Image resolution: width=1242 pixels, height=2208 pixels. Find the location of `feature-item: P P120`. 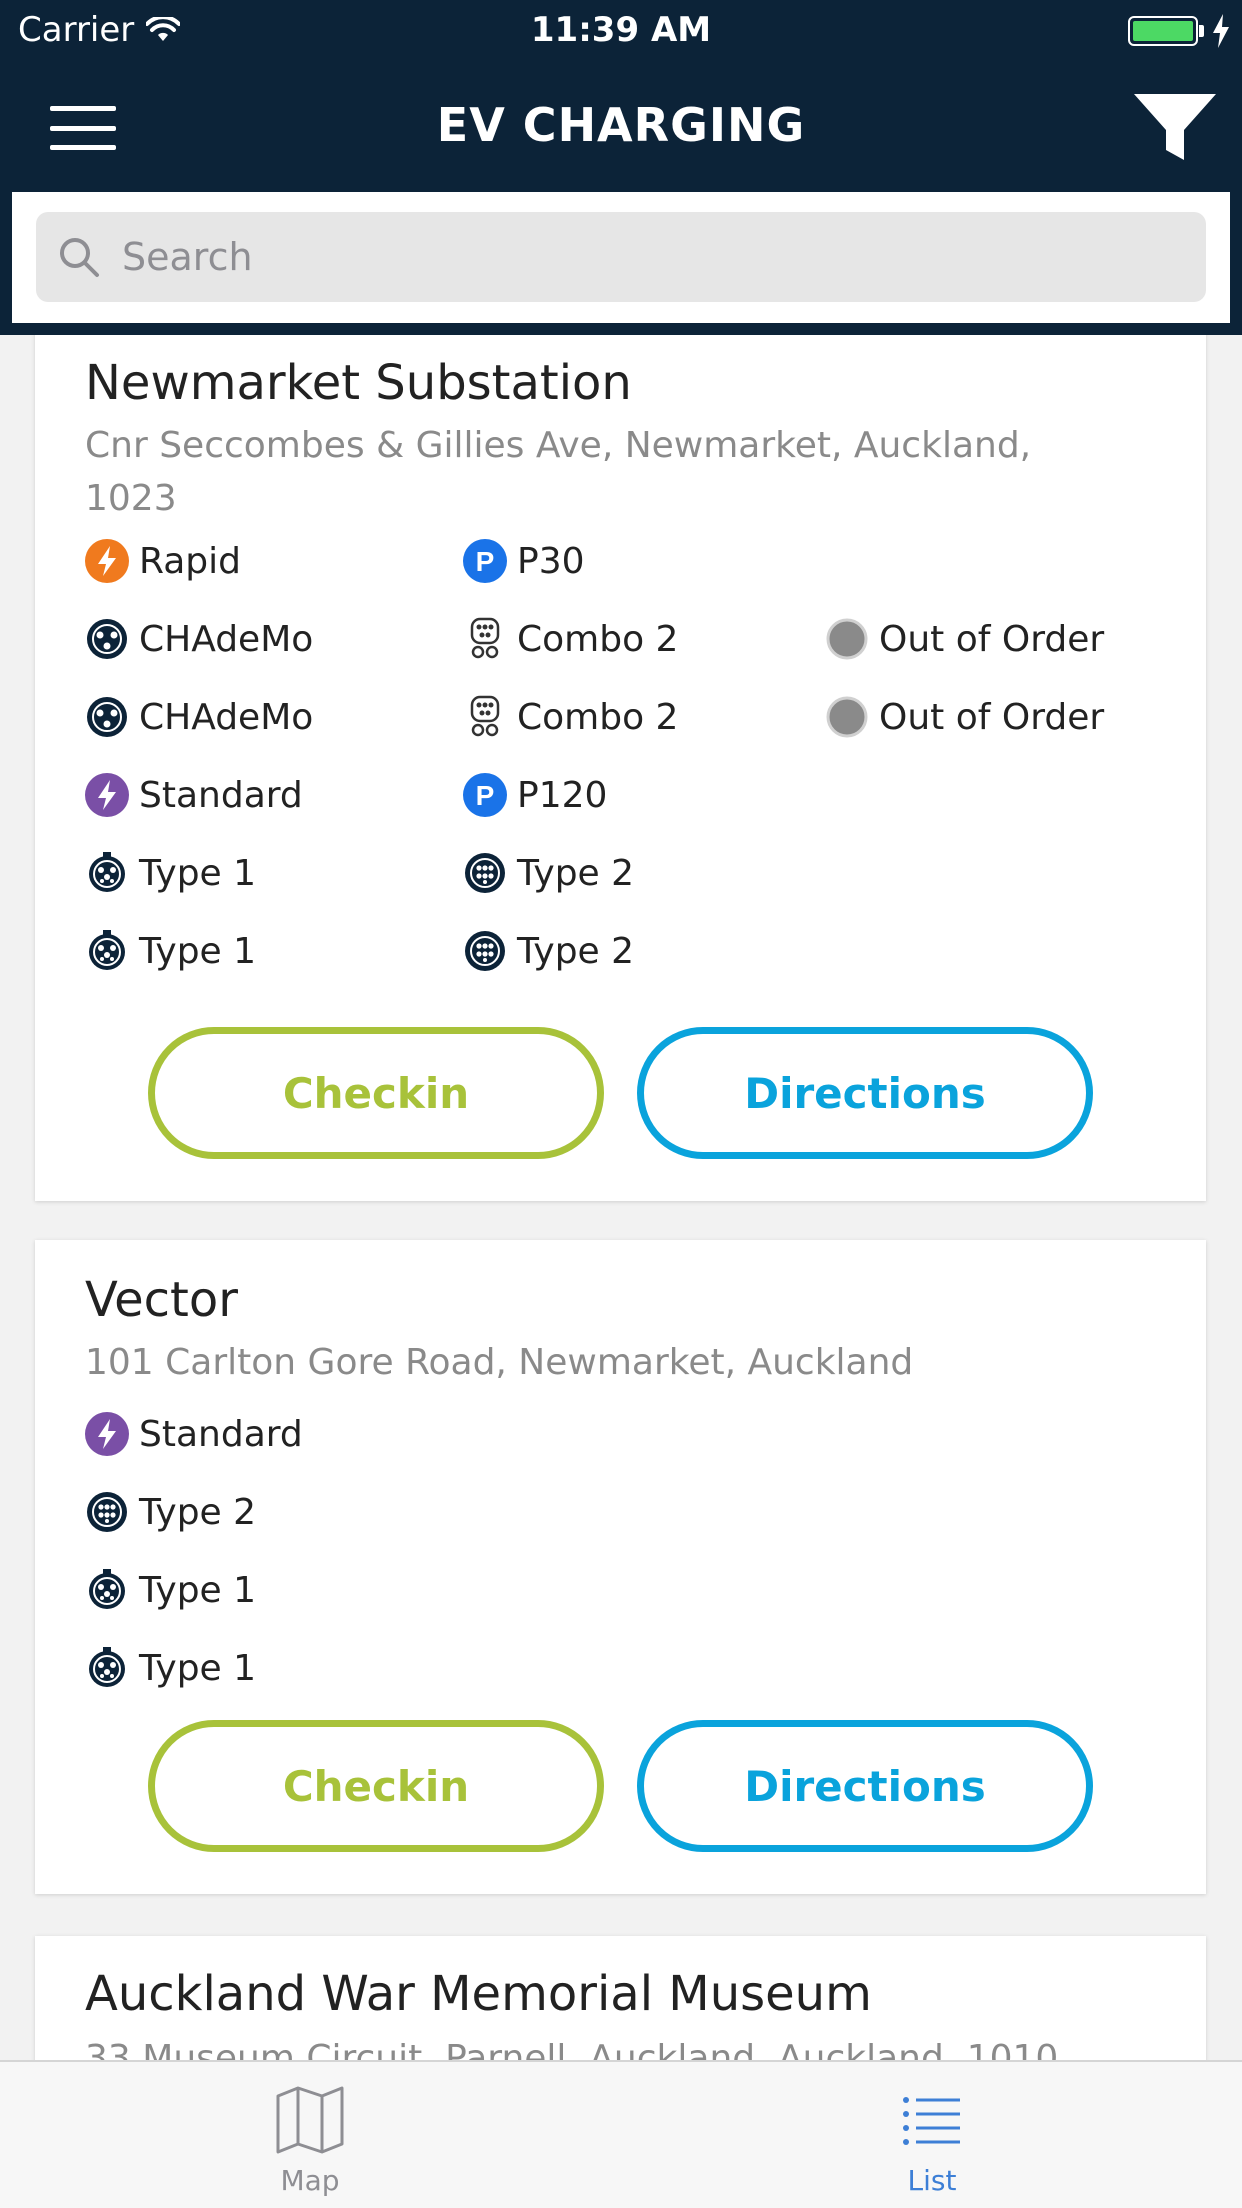

feature-item: P P120 is located at coordinates (535, 795).